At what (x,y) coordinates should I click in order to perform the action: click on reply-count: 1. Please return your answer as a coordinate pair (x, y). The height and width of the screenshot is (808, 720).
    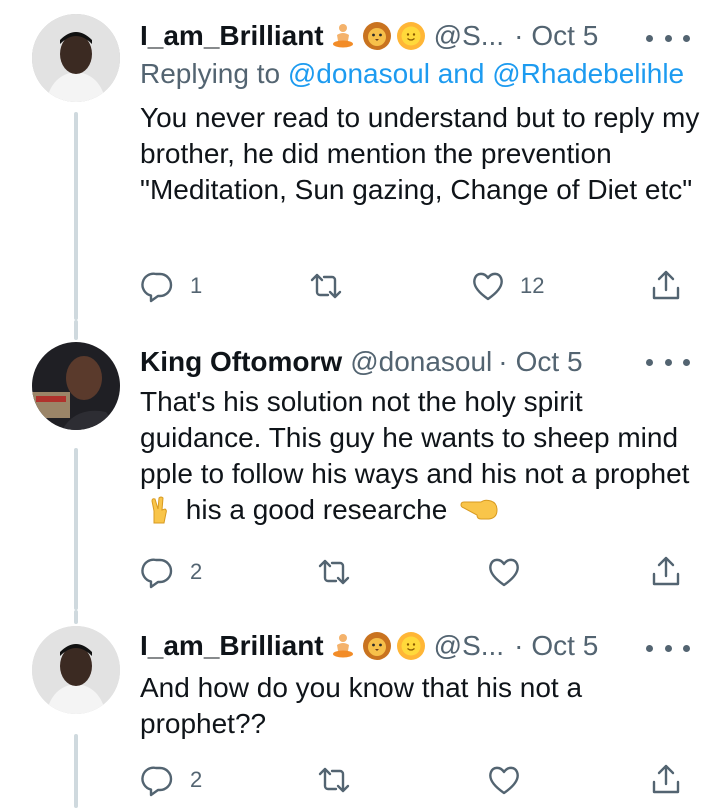
    Looking at the image, I should click on (196, 285).